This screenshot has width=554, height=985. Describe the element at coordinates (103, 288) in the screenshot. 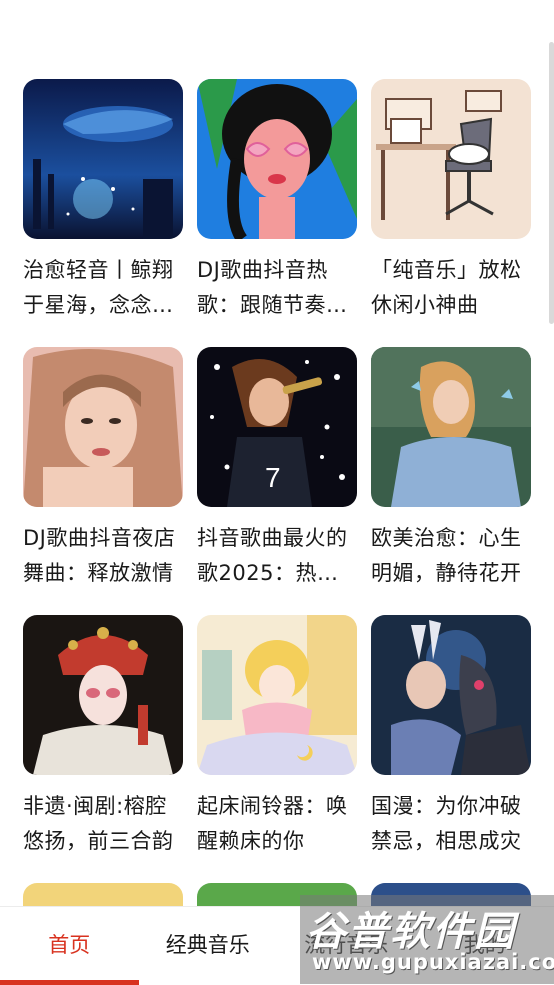

I see `playlist-title: 治愈轻音丨鲸翔于星海，念念不忘` at that location.